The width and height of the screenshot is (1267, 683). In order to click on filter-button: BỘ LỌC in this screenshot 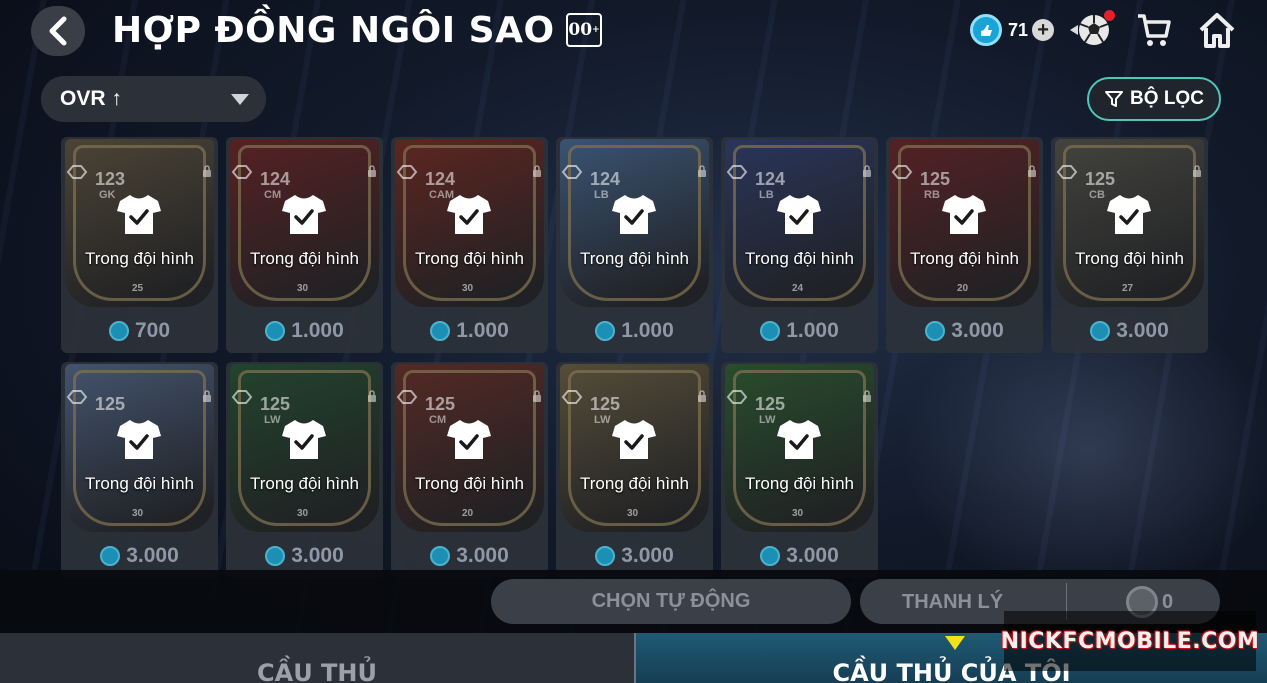, I will do `click(1154, 99)`.